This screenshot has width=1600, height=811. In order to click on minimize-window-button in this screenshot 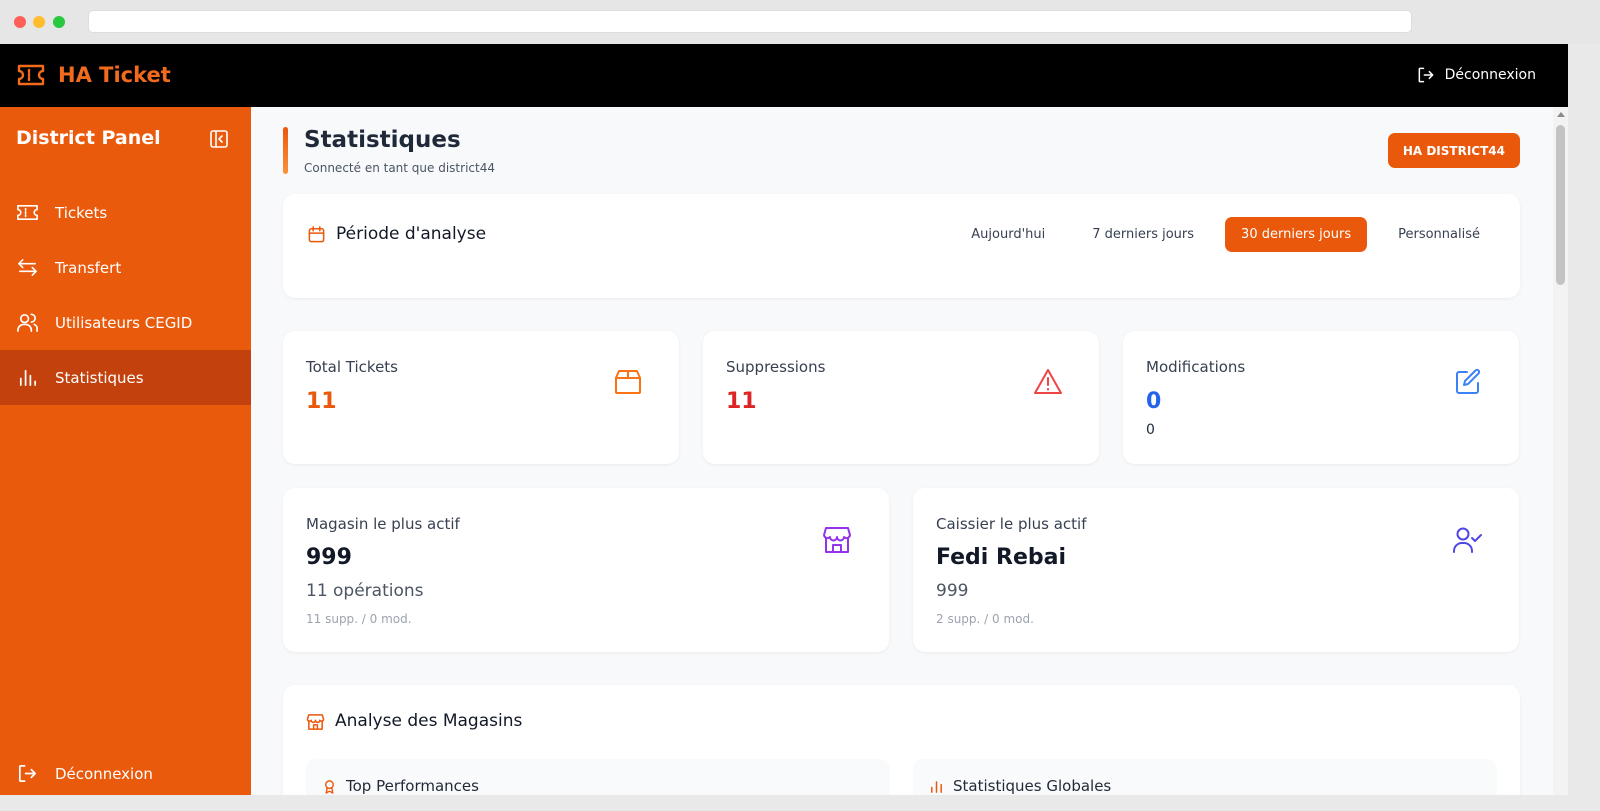, I will do `click(39, 22)`.